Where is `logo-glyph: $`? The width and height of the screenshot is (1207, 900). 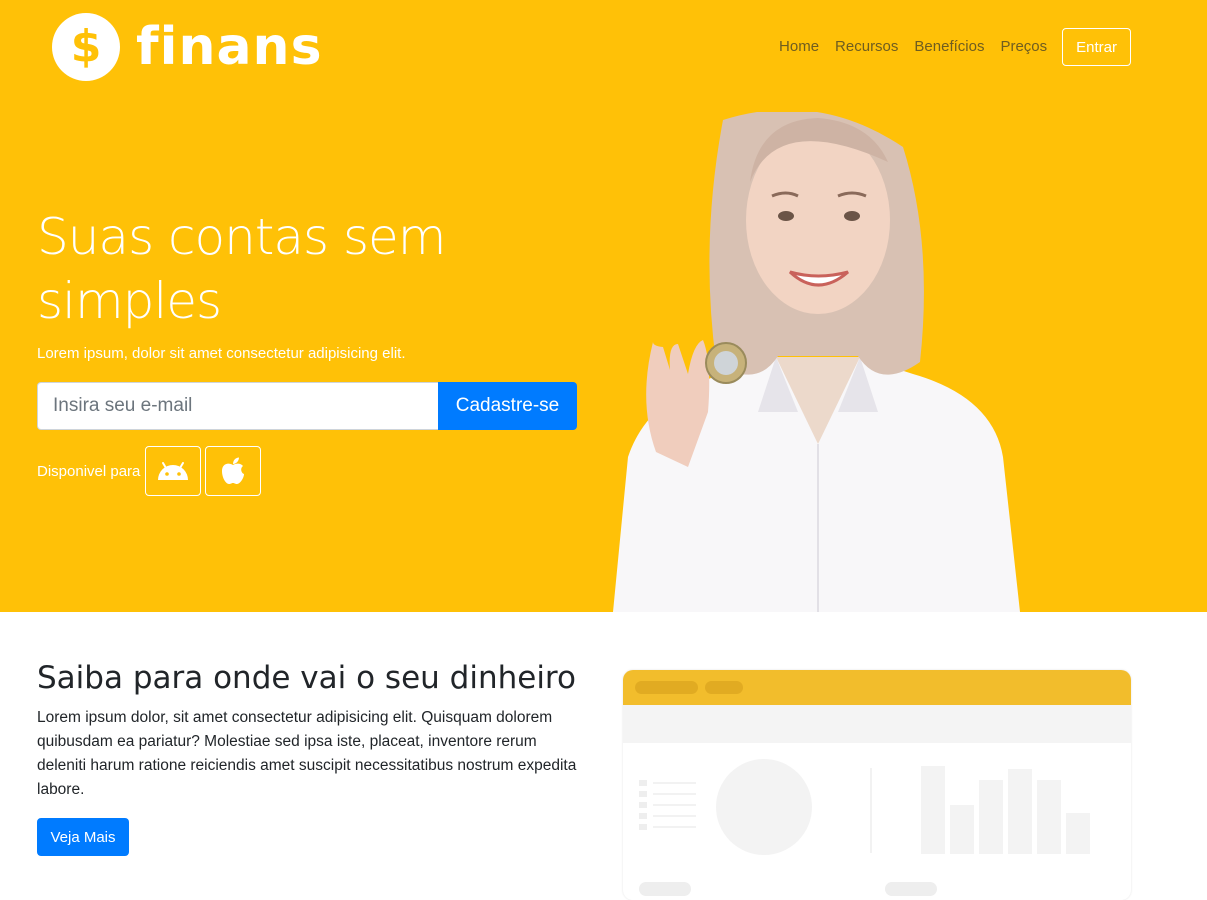 logo-glyph: $ is located at coordinates (86, 46).